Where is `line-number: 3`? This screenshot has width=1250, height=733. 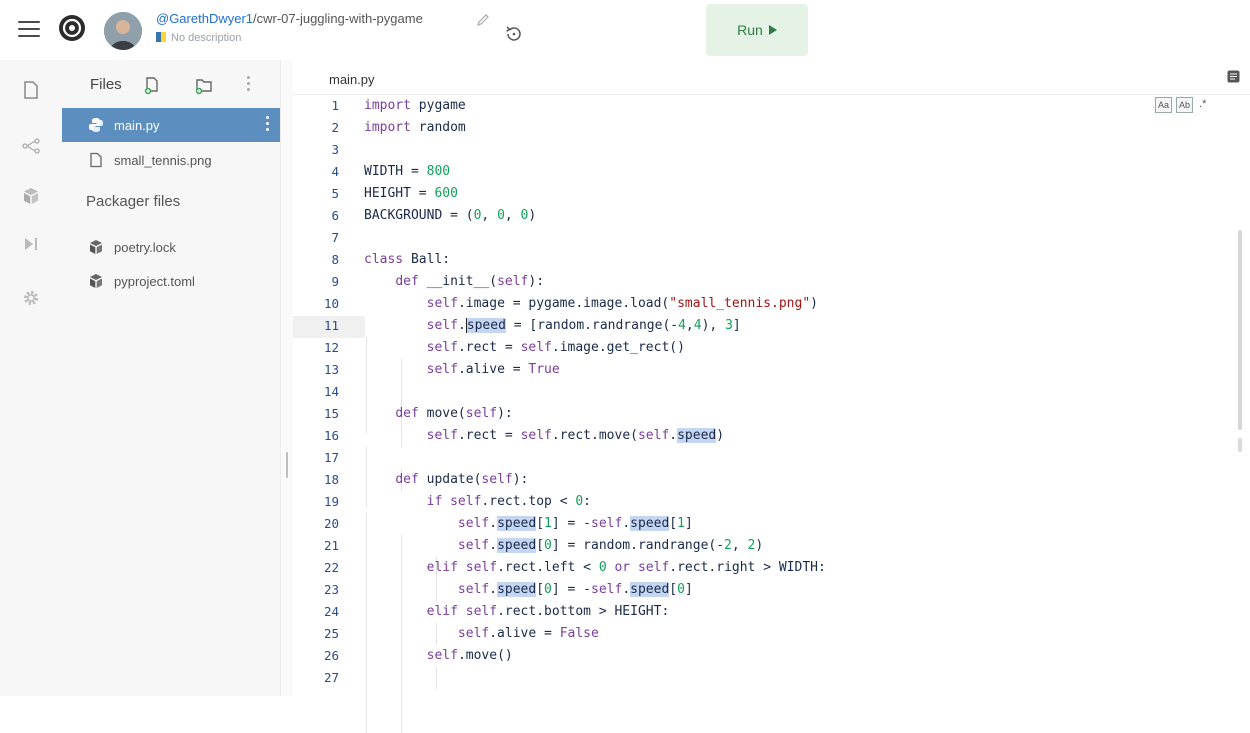
line-number: 3 is located at coordinates (335, 149).